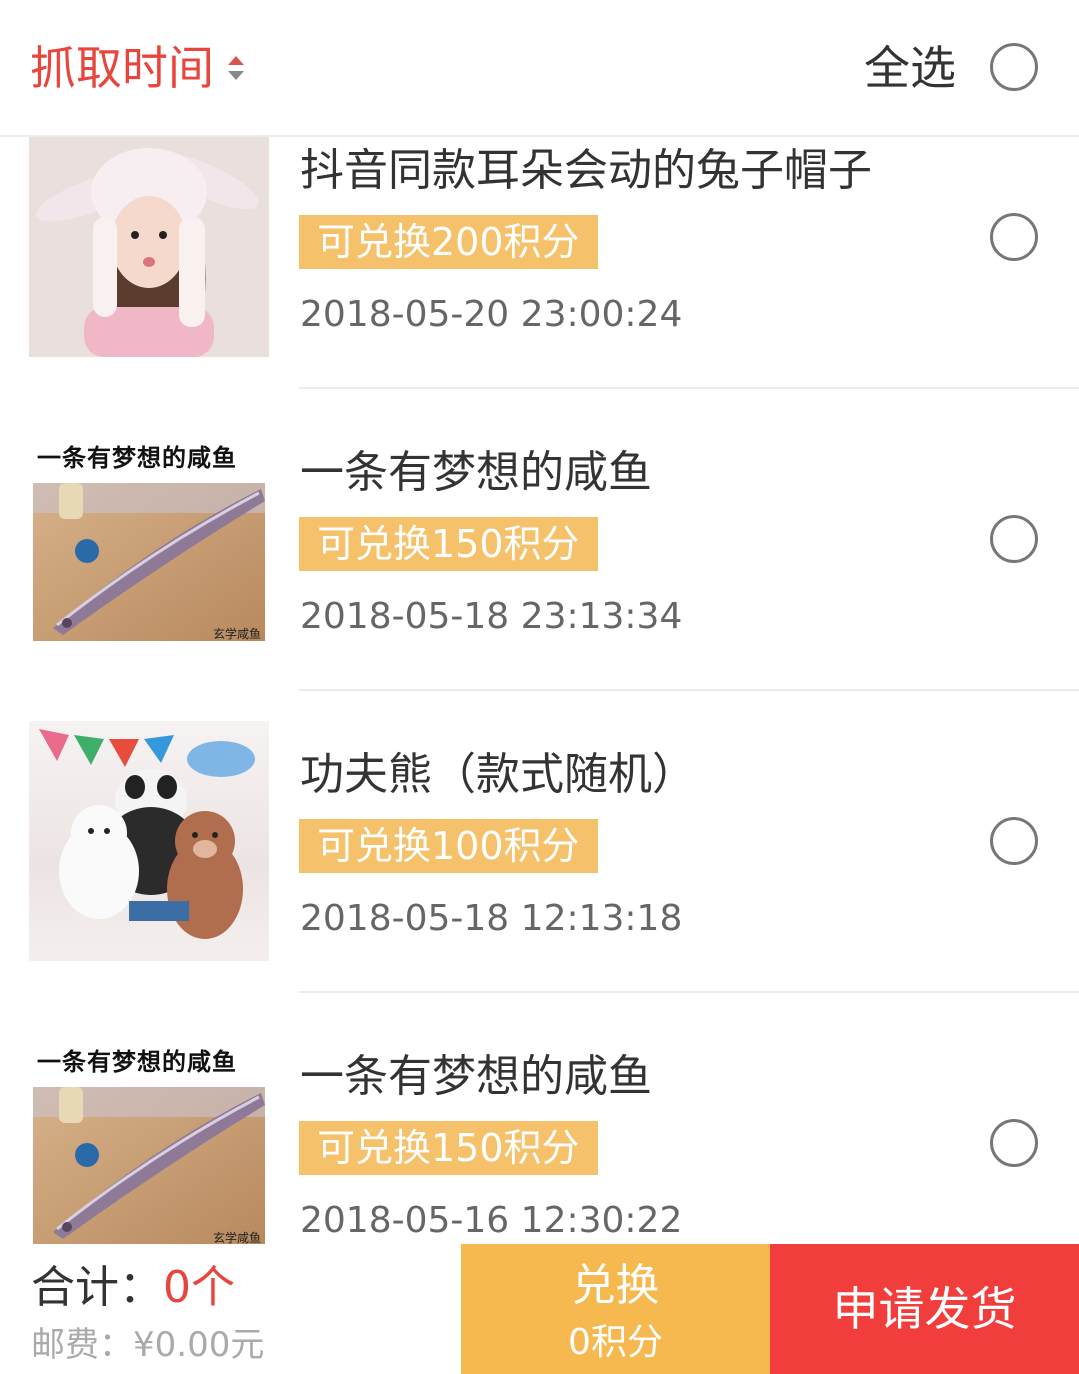 This screenshot has width=1079, height=1374. Describe the element at coordinates (199, 1287) in the screenshot. I see `total-count: 0个` at that location.